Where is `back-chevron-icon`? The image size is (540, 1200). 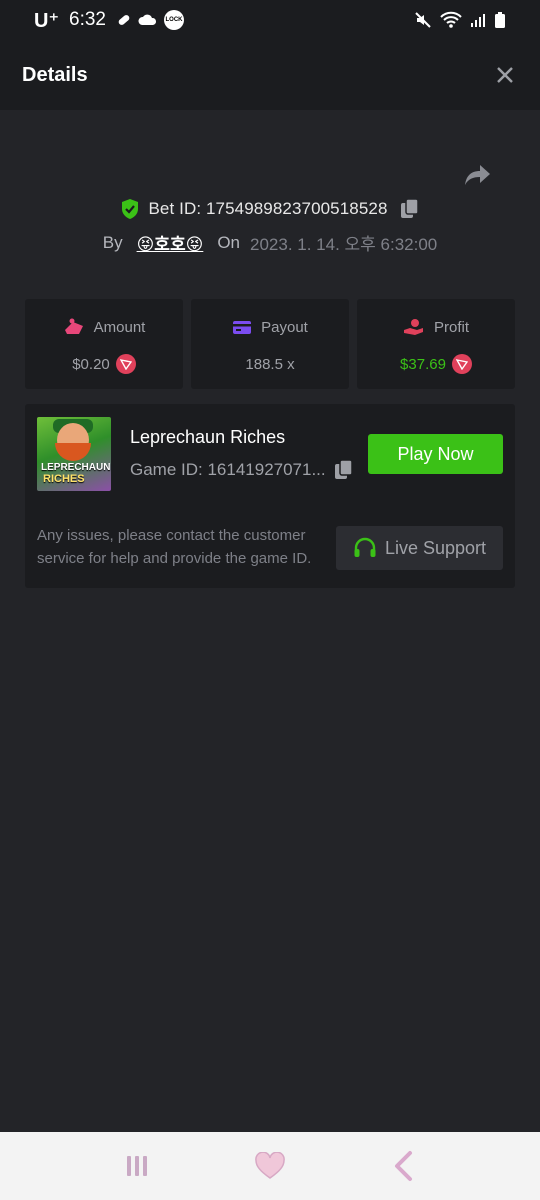
back-chevron-icon is located at coordinates (404, 1166).